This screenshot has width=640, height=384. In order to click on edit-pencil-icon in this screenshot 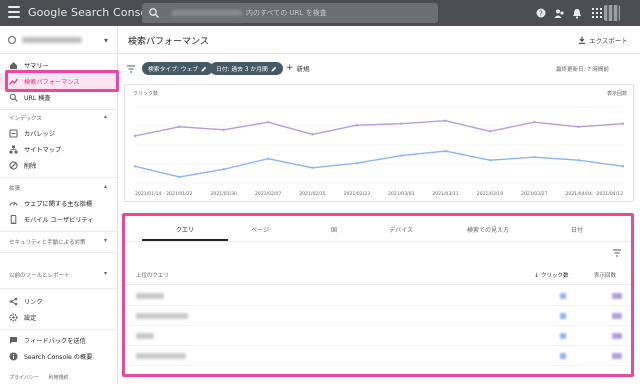, I will do `click(273, 68)`.